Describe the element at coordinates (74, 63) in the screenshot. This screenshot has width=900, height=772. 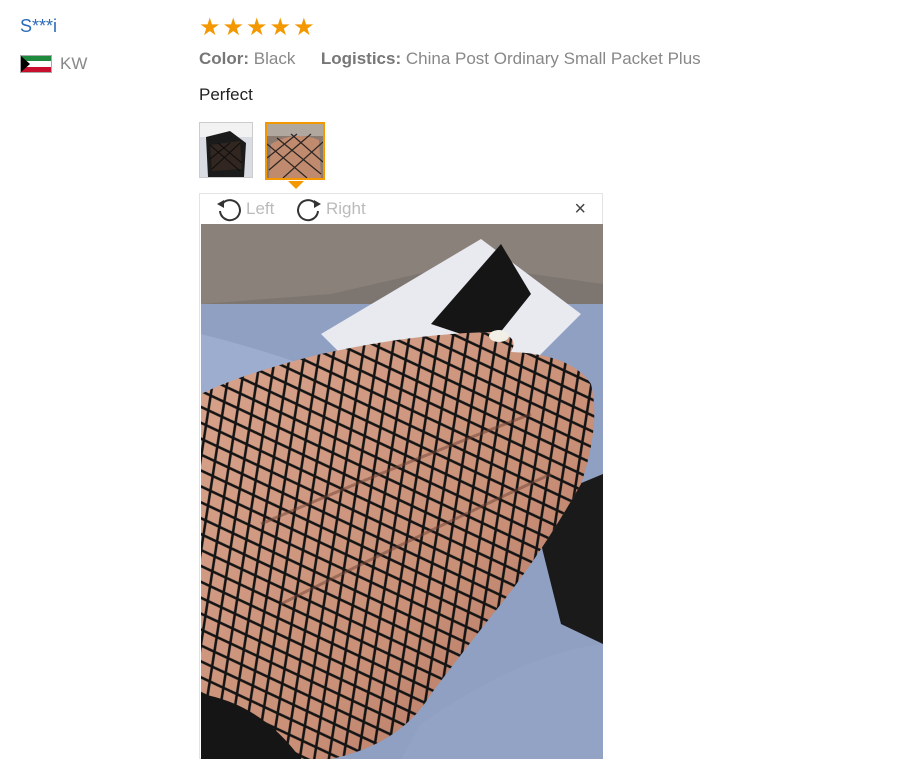
I see `country-code: KW` at that location.